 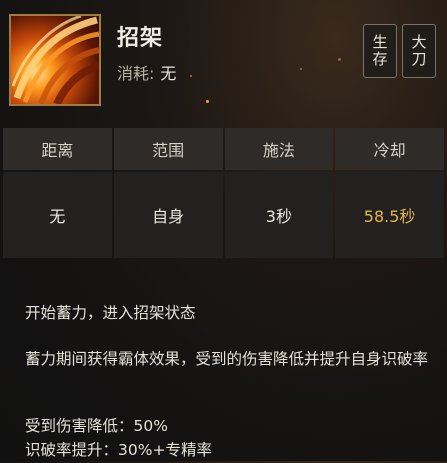 I want to click on tag-great-blade: 大刀, so click(x=419, y=51).